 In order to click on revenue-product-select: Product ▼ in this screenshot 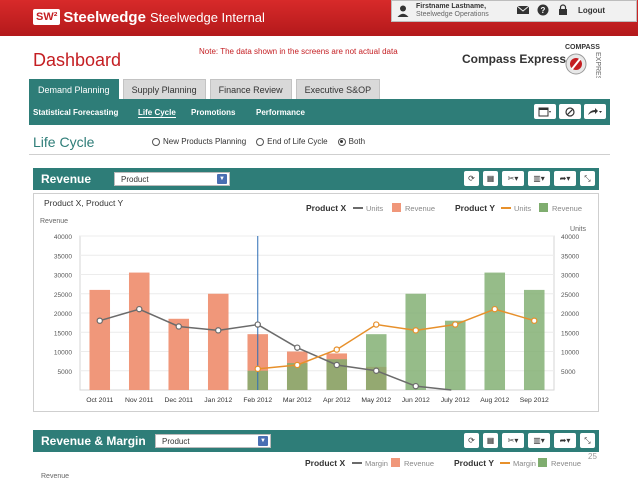, I will do `click(172, 179)`.